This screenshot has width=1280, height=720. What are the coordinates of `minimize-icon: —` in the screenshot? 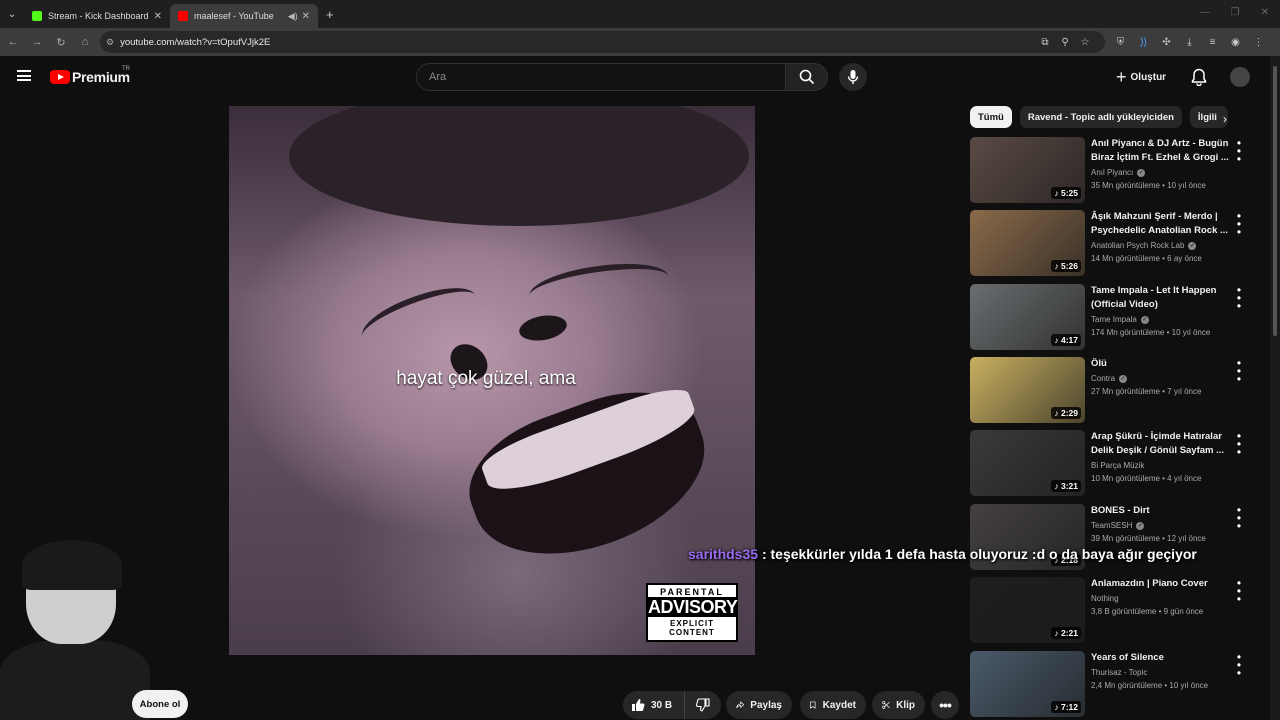 It's located at (1205, 14).